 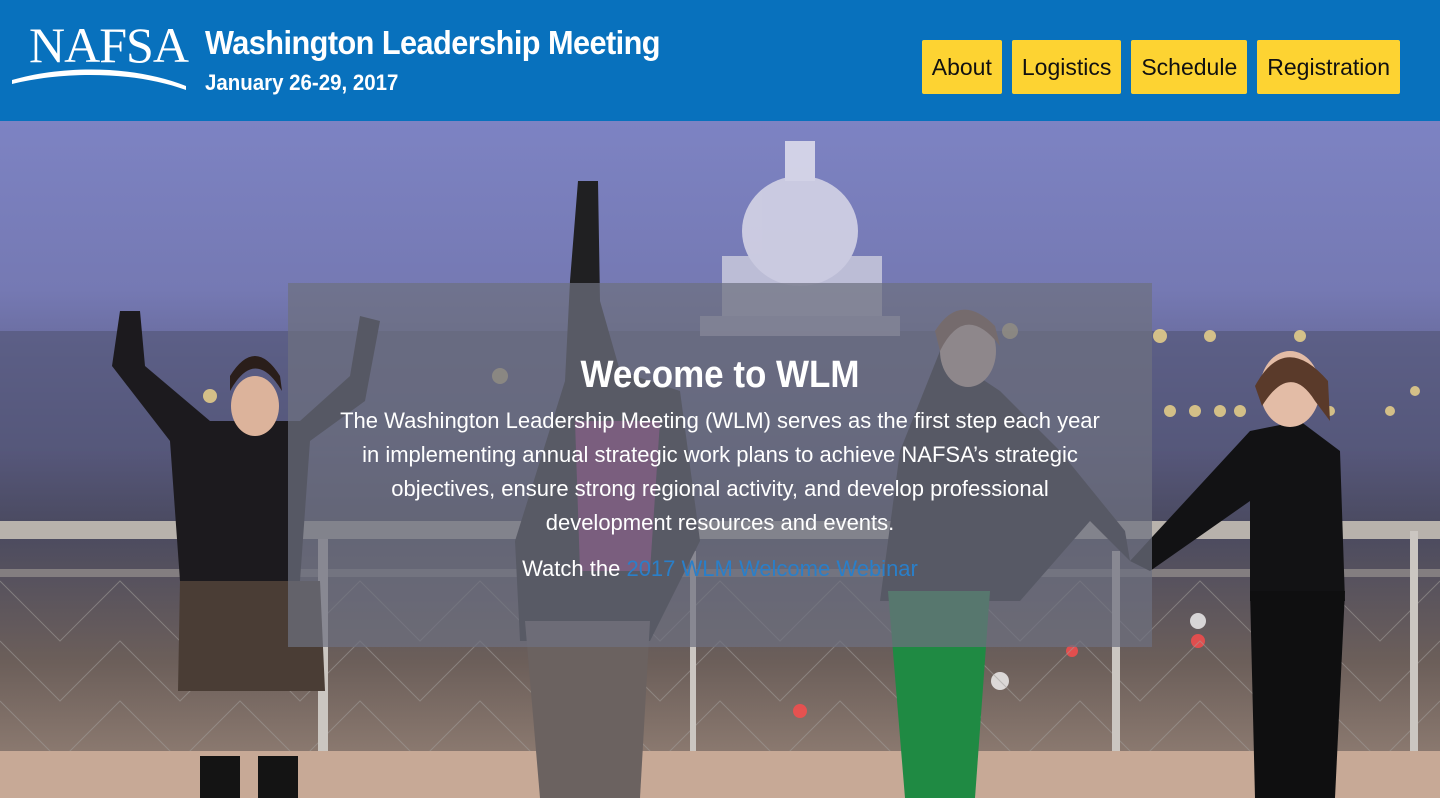 What do you see at coordinates (720, 375) in the screenshot?
I see `welcome-heading: Wecome to WLM` at bounding box center [720, 375].